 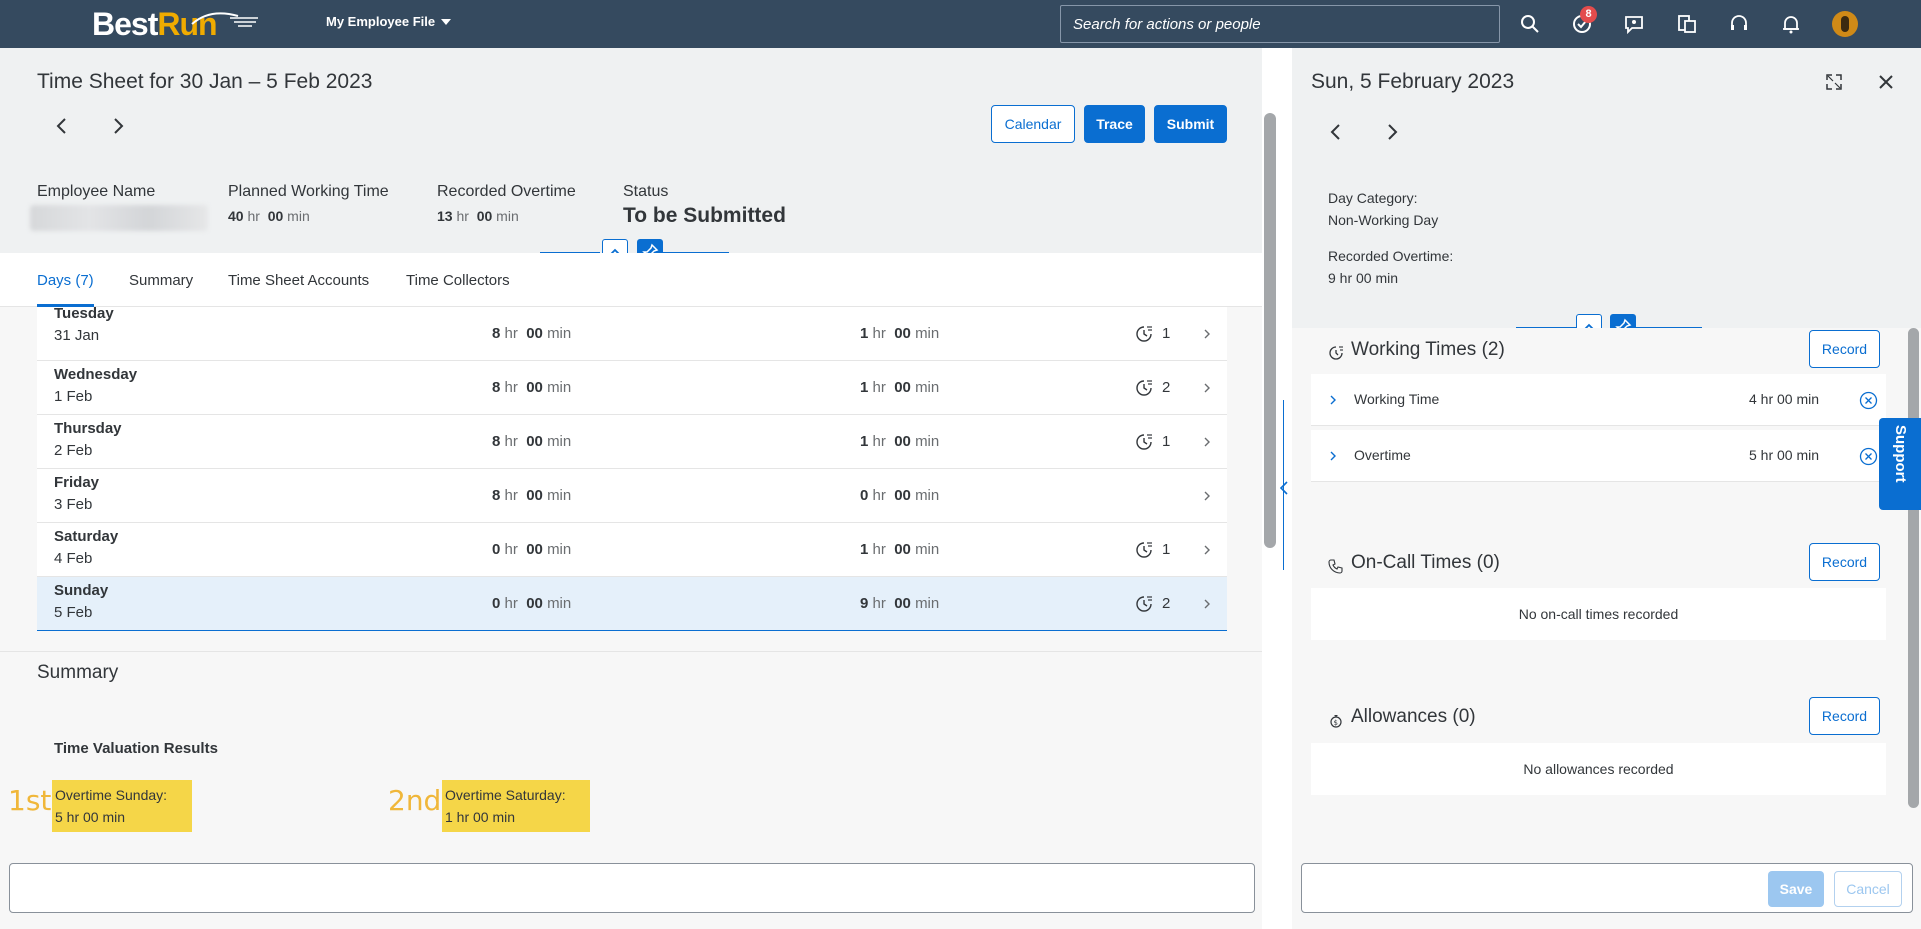 I want to click on fullscreen-icon, so click(x=1834, y=82).